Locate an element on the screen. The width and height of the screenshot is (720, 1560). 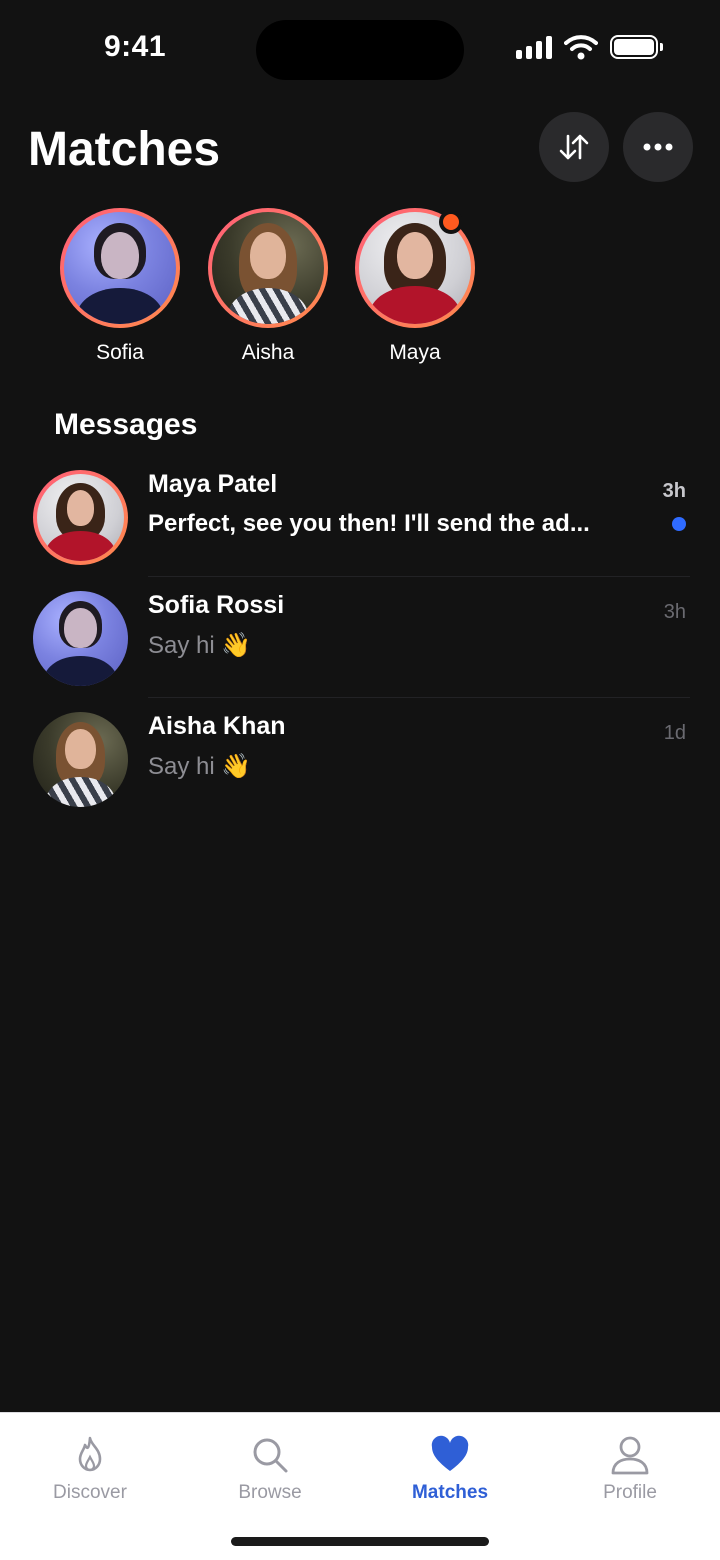
status-icons is located at coordinates (589, 47).